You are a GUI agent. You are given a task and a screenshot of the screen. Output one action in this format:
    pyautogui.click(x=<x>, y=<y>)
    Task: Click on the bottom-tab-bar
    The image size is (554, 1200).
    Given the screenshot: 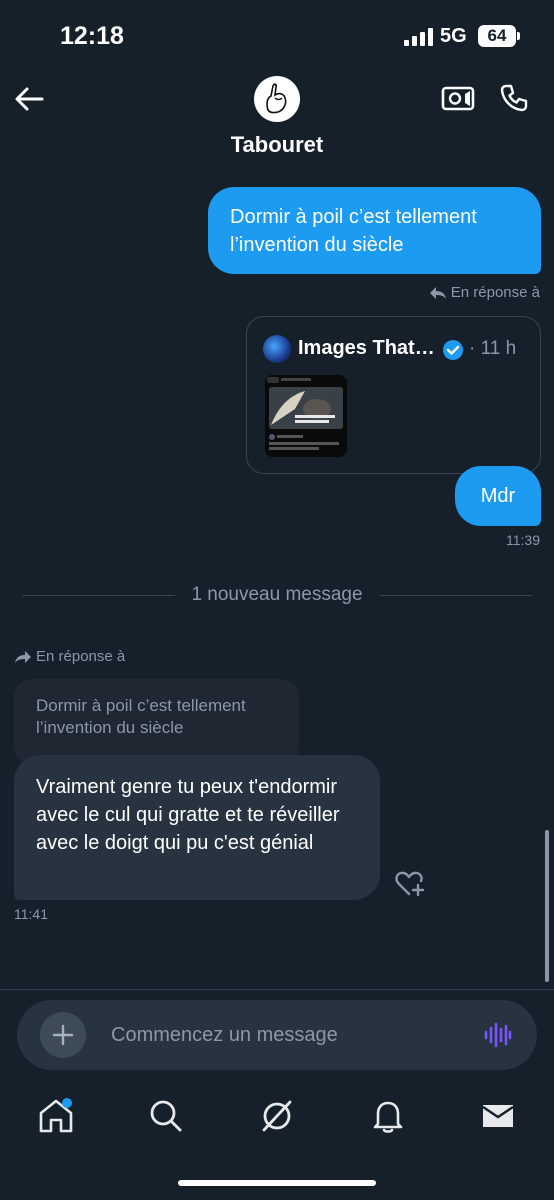 What is the action you would take?
    pyautogui.click(x=277, y=1118)
    